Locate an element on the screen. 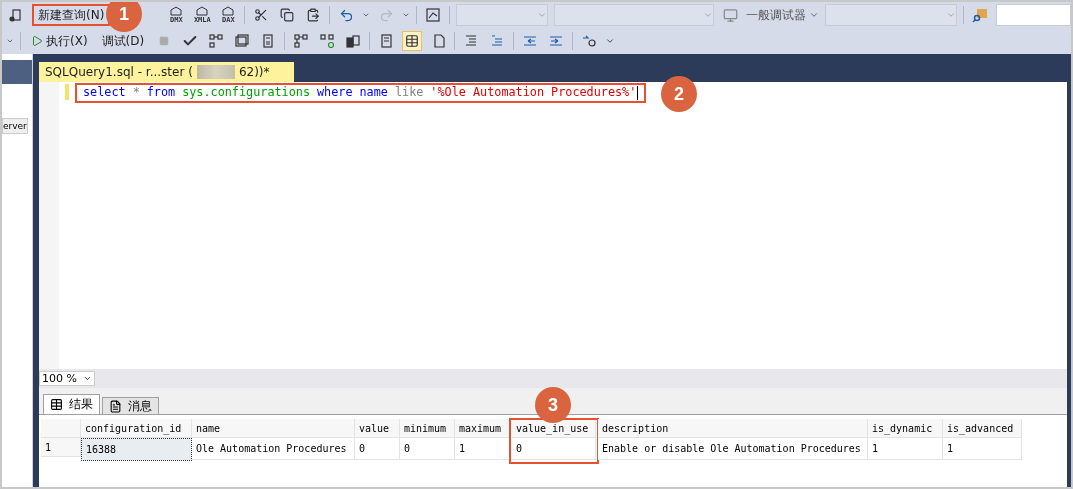 Image resolution: width=1073 pixels, height=489 pixels. grid-icon is located at coordinates (56, 404).